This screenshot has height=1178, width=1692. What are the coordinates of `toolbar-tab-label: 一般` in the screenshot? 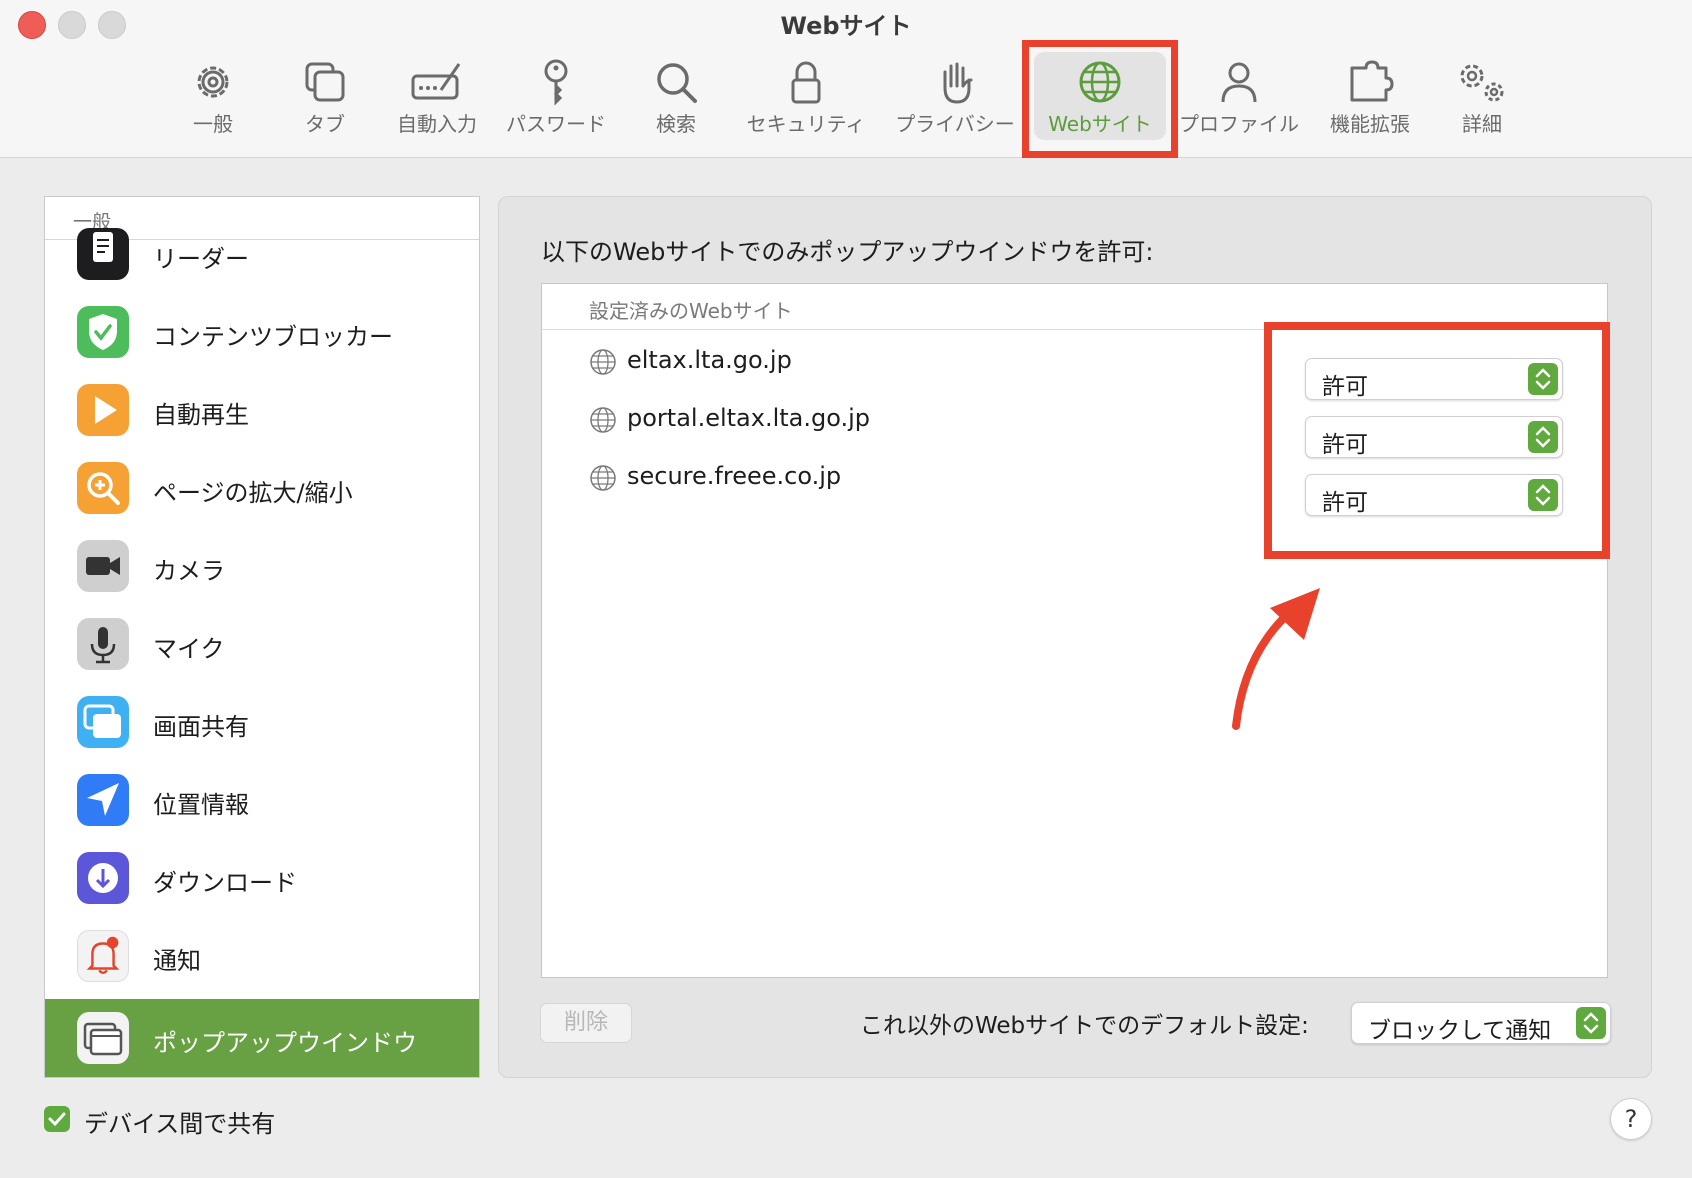 It's located at (213, 124).